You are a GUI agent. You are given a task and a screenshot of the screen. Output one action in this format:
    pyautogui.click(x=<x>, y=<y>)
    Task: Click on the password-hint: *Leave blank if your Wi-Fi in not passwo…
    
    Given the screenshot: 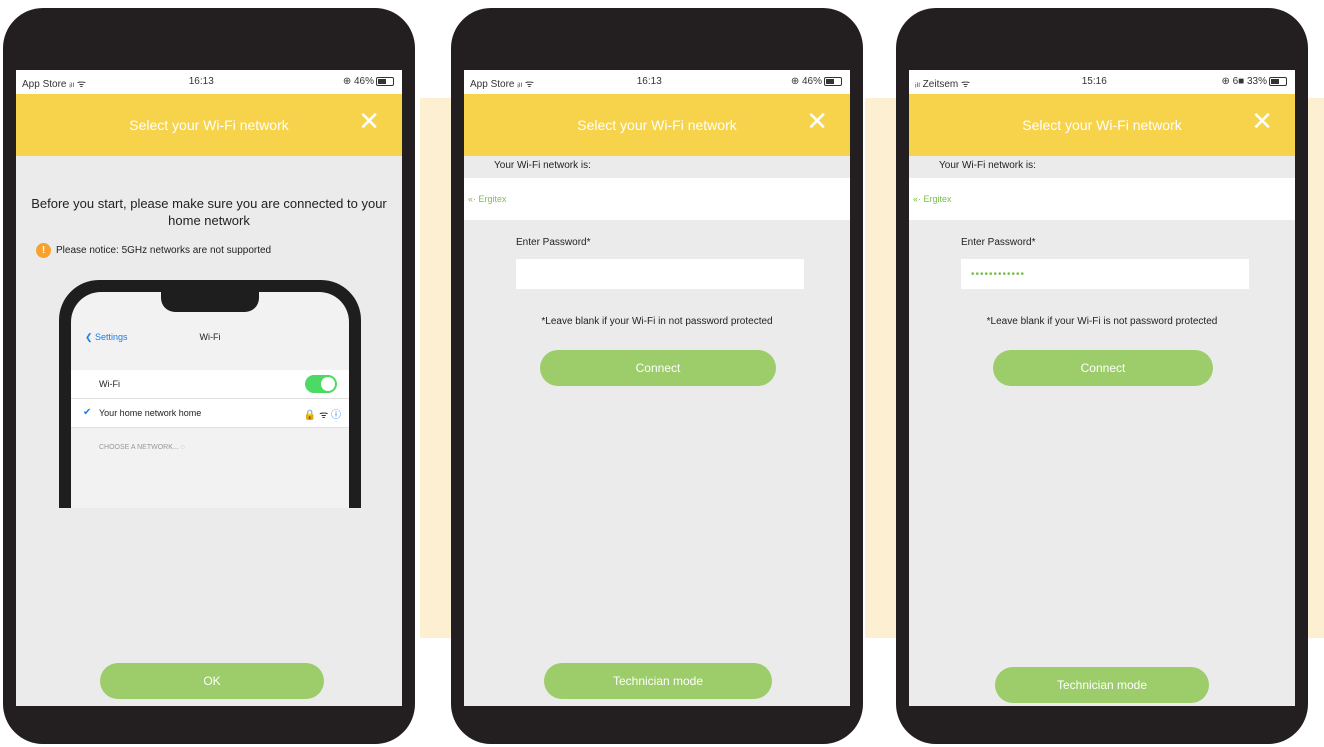 What is the action you would take?
    pyautogui.click(x=657, y=321)
    